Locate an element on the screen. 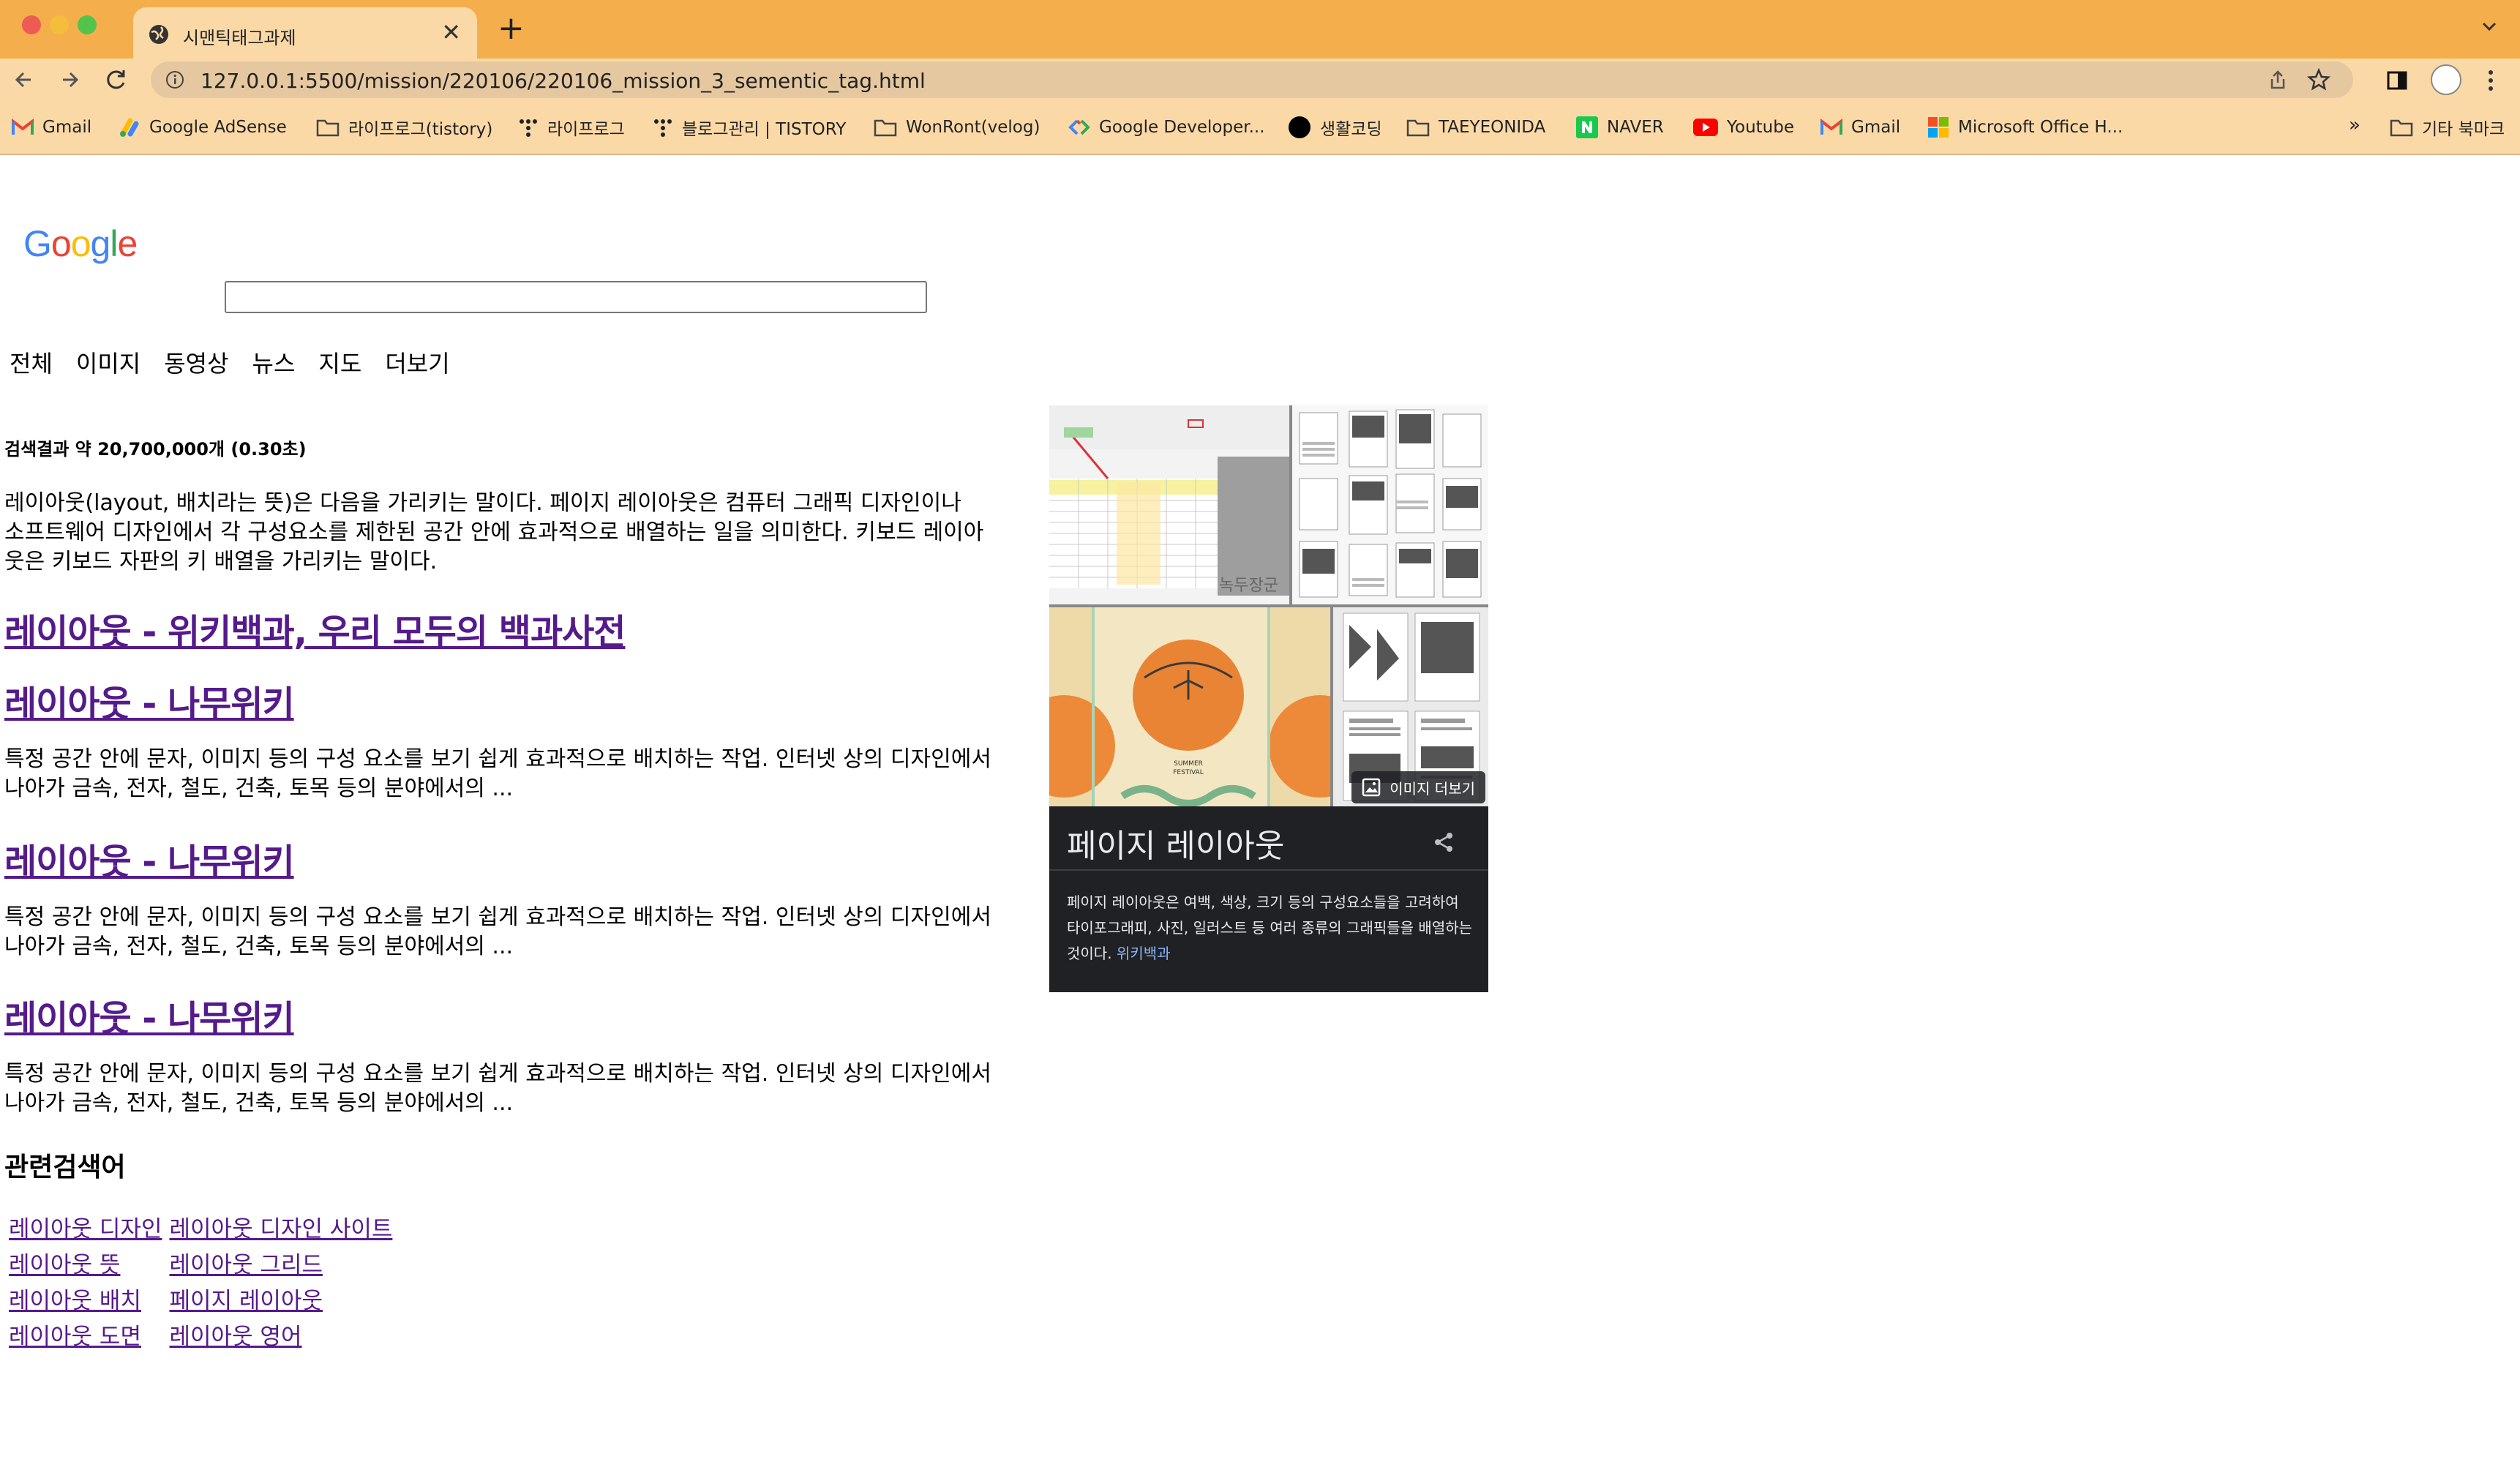 The width and height of the screenshot is (2520, 1481). bookmark-item: 생활코딩 is located at coordinates (1335, 127).